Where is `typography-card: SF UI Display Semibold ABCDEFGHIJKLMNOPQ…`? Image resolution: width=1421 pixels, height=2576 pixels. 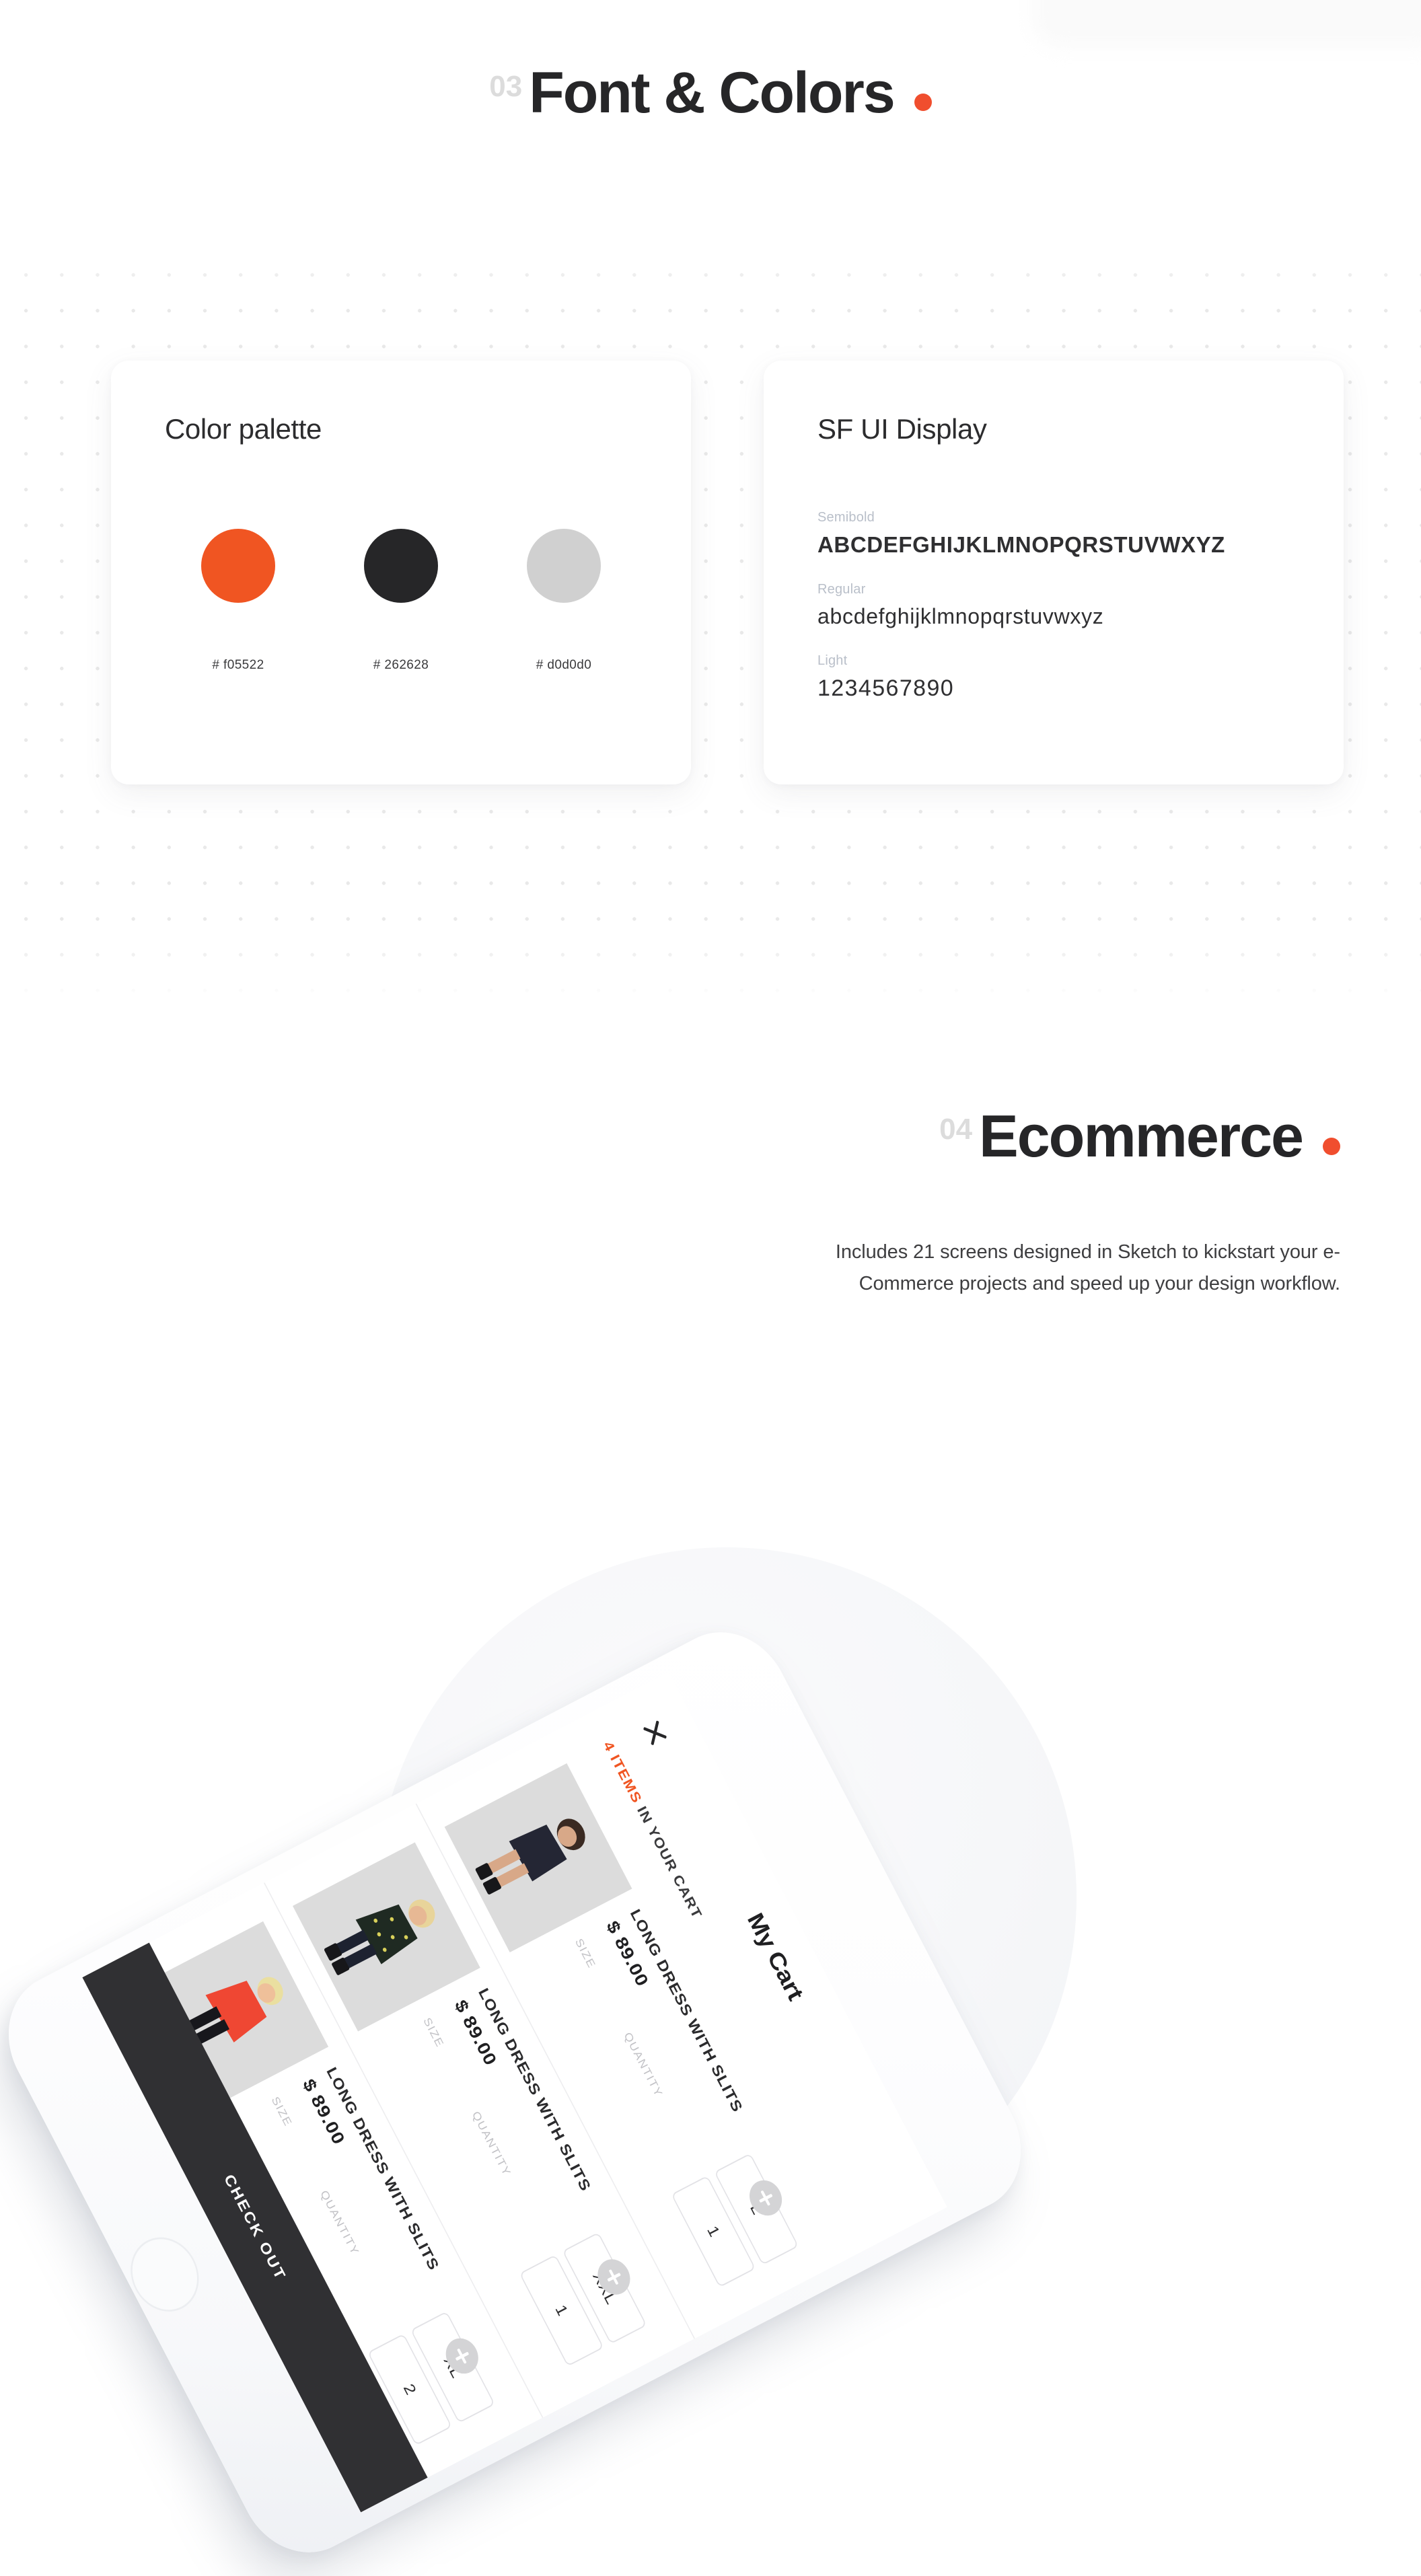
typography-card: SF UI Display Semibold ABCDEFGHIJKLMNOPQ… is located at coordinates (1054, 572).